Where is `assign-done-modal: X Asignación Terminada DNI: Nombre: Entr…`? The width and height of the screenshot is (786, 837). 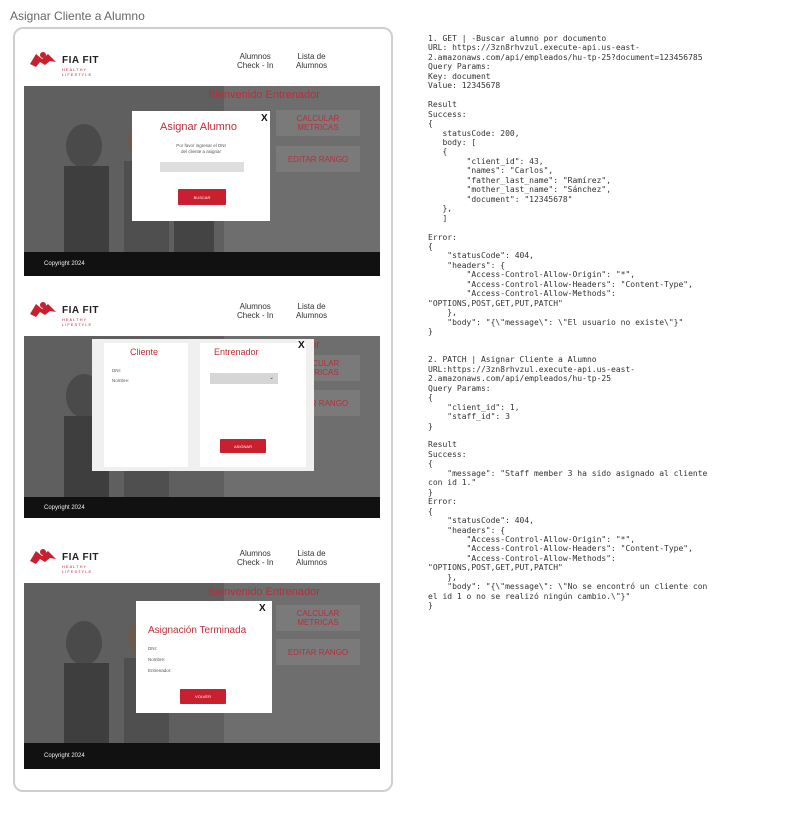 assign-done-modal: X Asignación Terminada DNI: Nombre: Entr… is located at coordinates (204, 657).